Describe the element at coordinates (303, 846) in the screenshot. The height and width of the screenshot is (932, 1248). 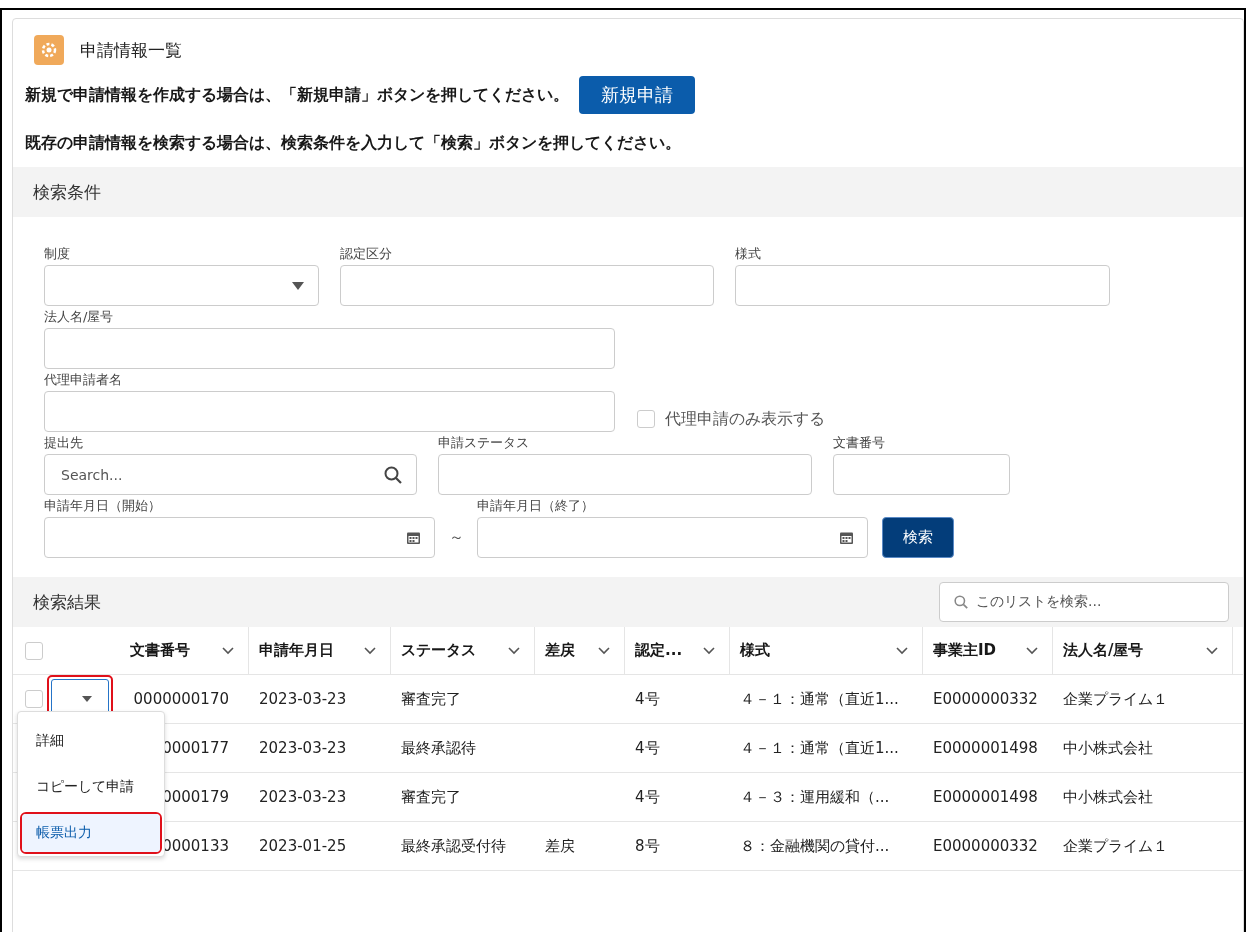
I see `table-cell: 2023-01-25` at that location.